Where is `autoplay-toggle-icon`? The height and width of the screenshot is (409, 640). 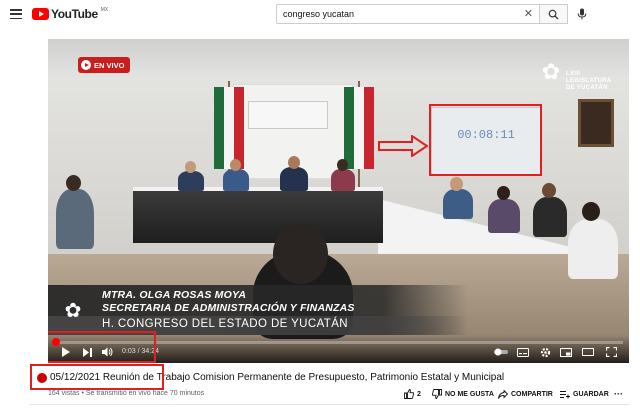 autoplay-toggle-icon is located at coordinates (501, 352).